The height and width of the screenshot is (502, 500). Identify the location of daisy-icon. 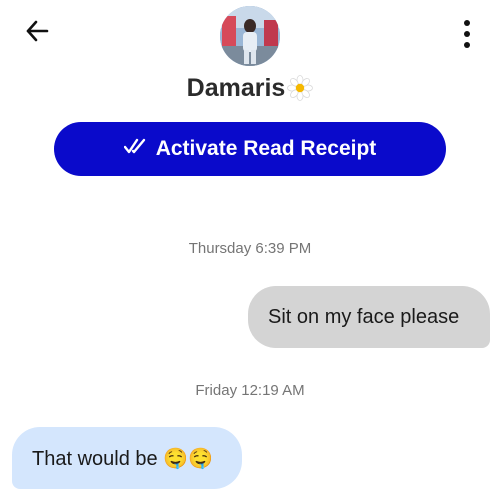
(300, 88).